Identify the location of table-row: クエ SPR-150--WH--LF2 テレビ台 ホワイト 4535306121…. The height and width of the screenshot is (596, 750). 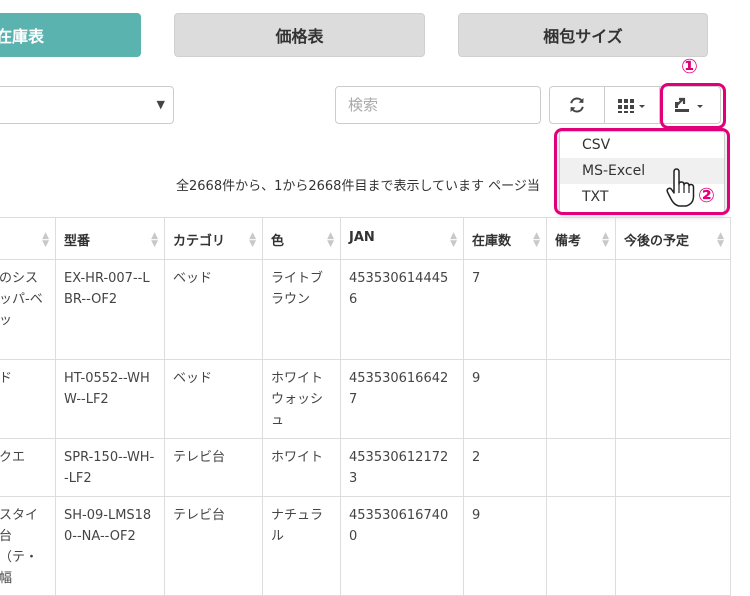
(365, 467).